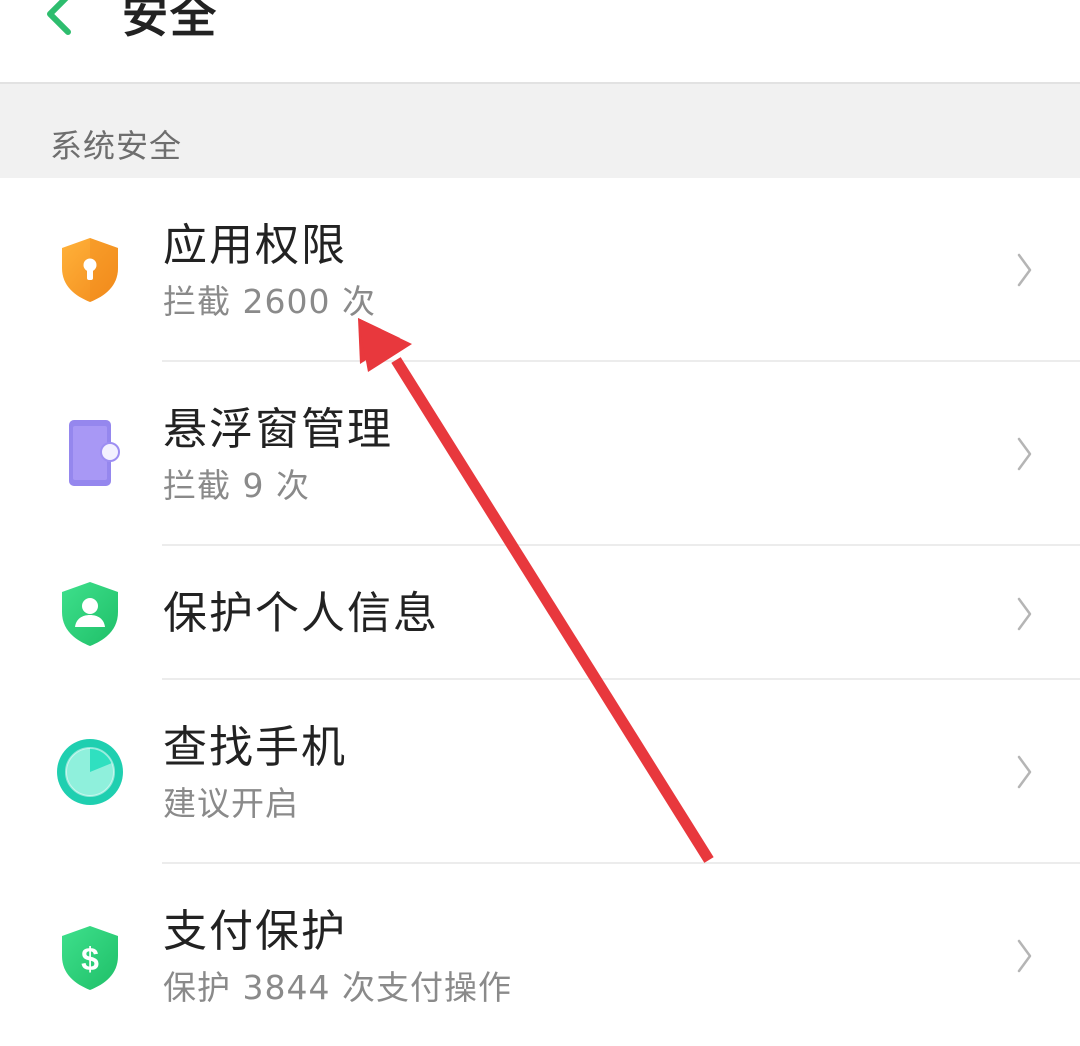 Image resolution: width=1080 pixels, height=1046 pixels. Describe the element at coordinates (540, 612) in the screenshot. I see `list-item-personal-info: 保护个人信息` at that location.